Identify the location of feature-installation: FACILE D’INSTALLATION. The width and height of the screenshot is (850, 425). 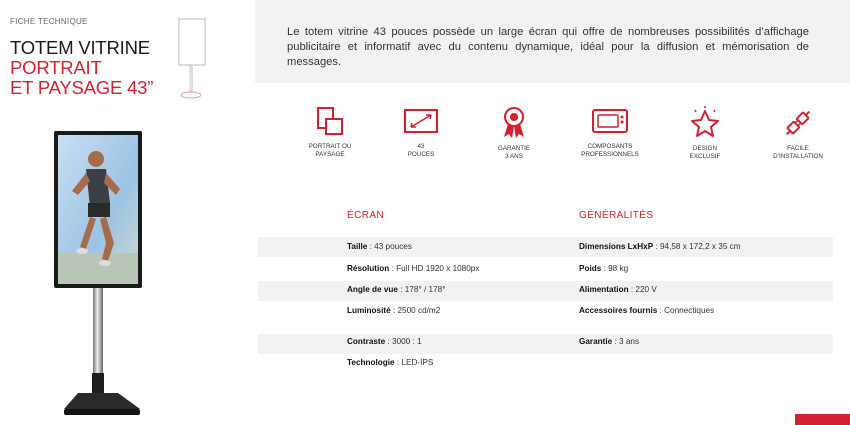
(798, 133).